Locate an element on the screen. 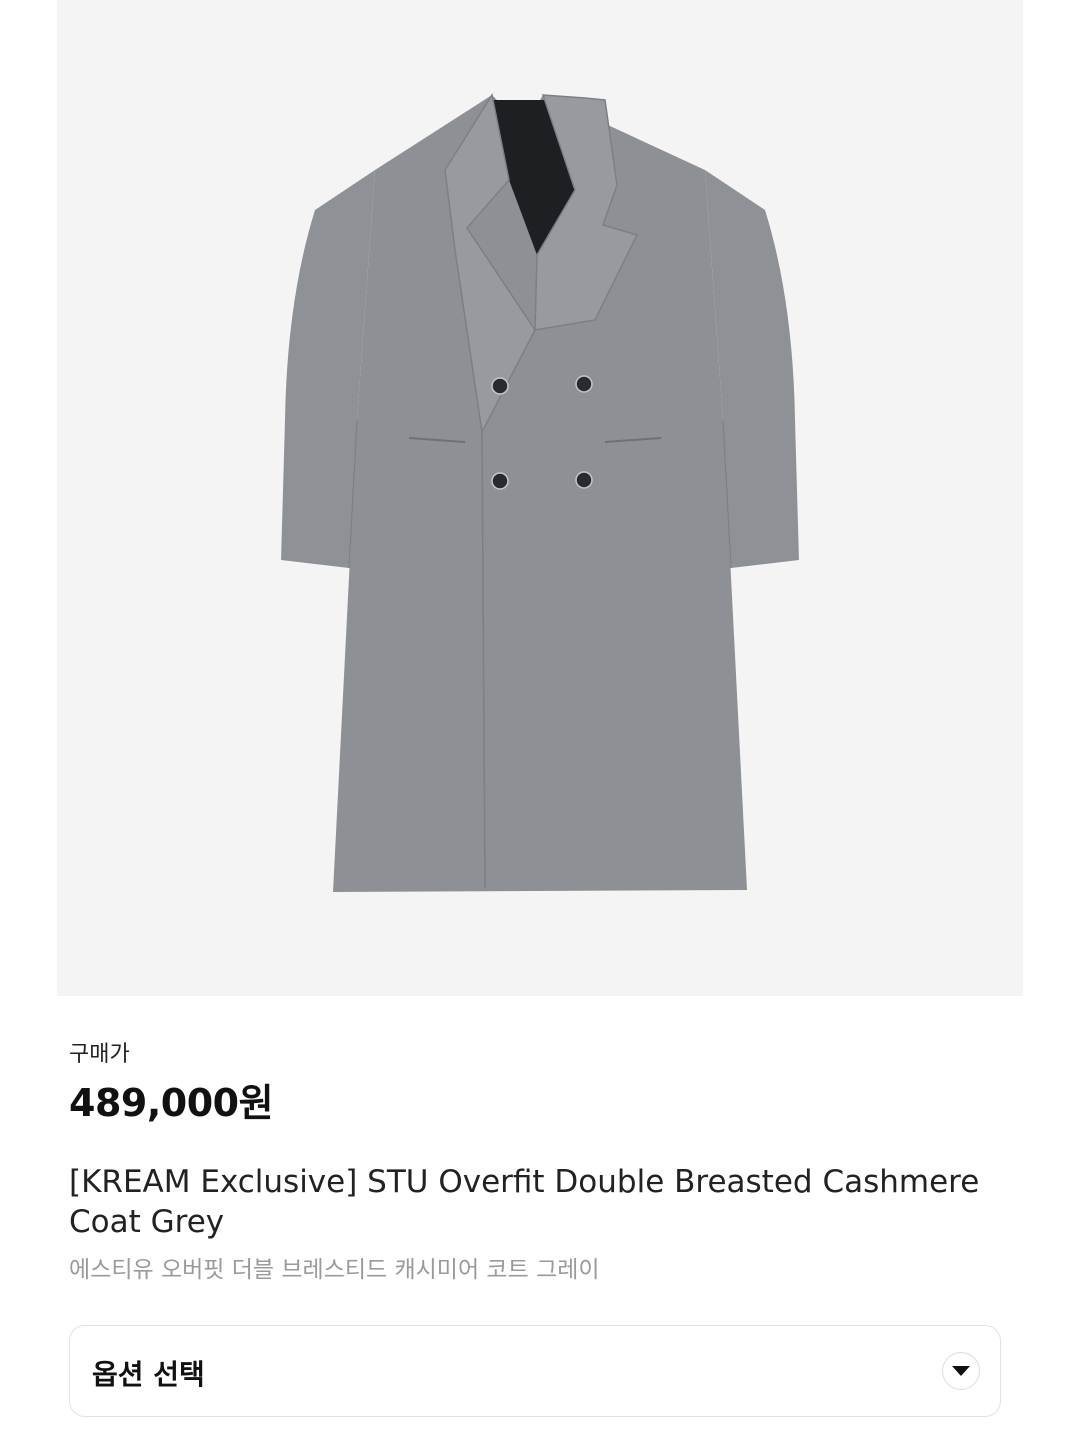 The height and width of the screenshot is (1440, 1080). chevron-down-icon is located at coordinates (961, 1371).